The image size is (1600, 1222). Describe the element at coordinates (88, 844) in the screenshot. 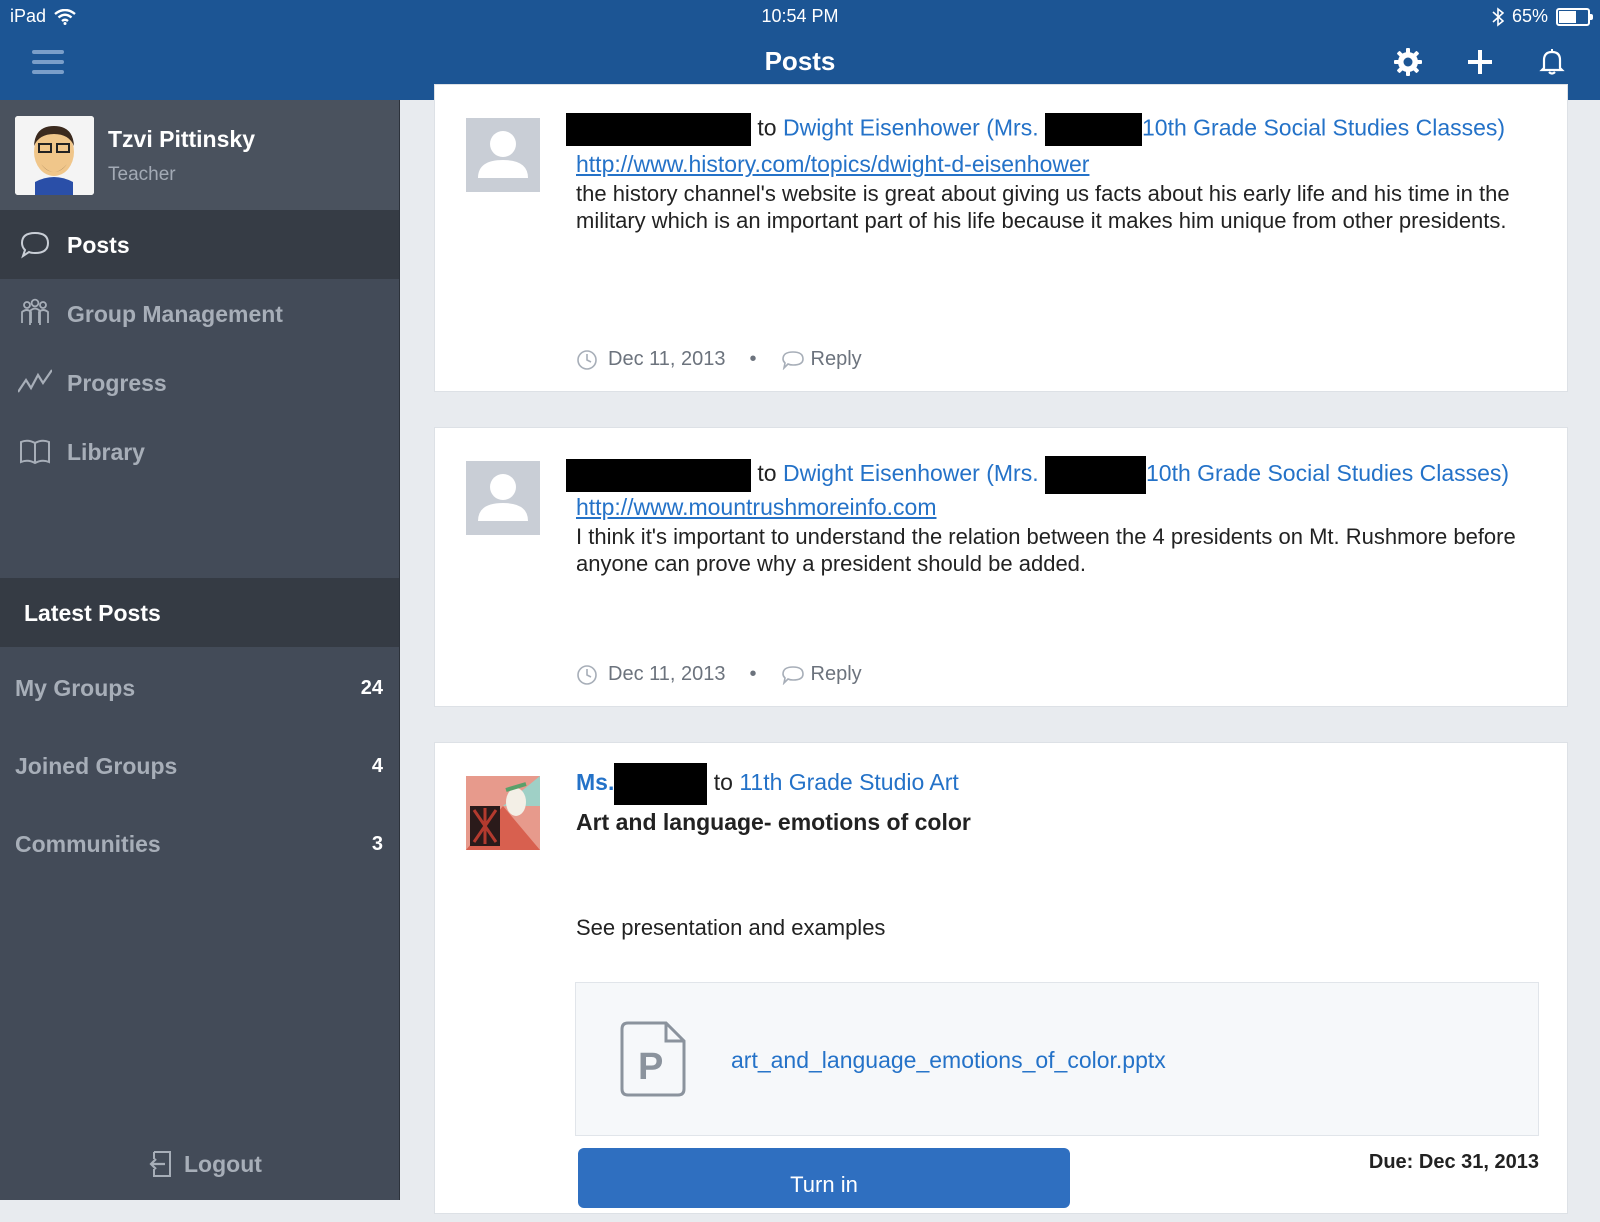

I see `group-label: Communities` at that location.